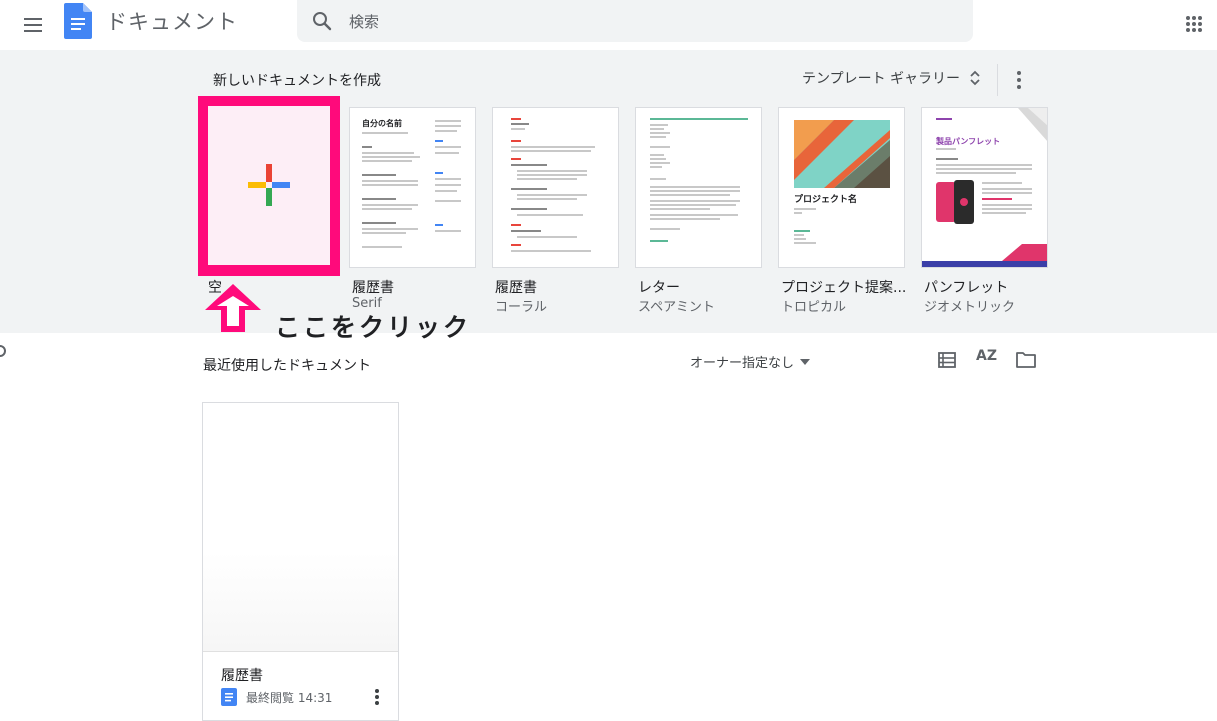 The image size is (1217, 721). I want to click on plus-icon, so click(269, 185).